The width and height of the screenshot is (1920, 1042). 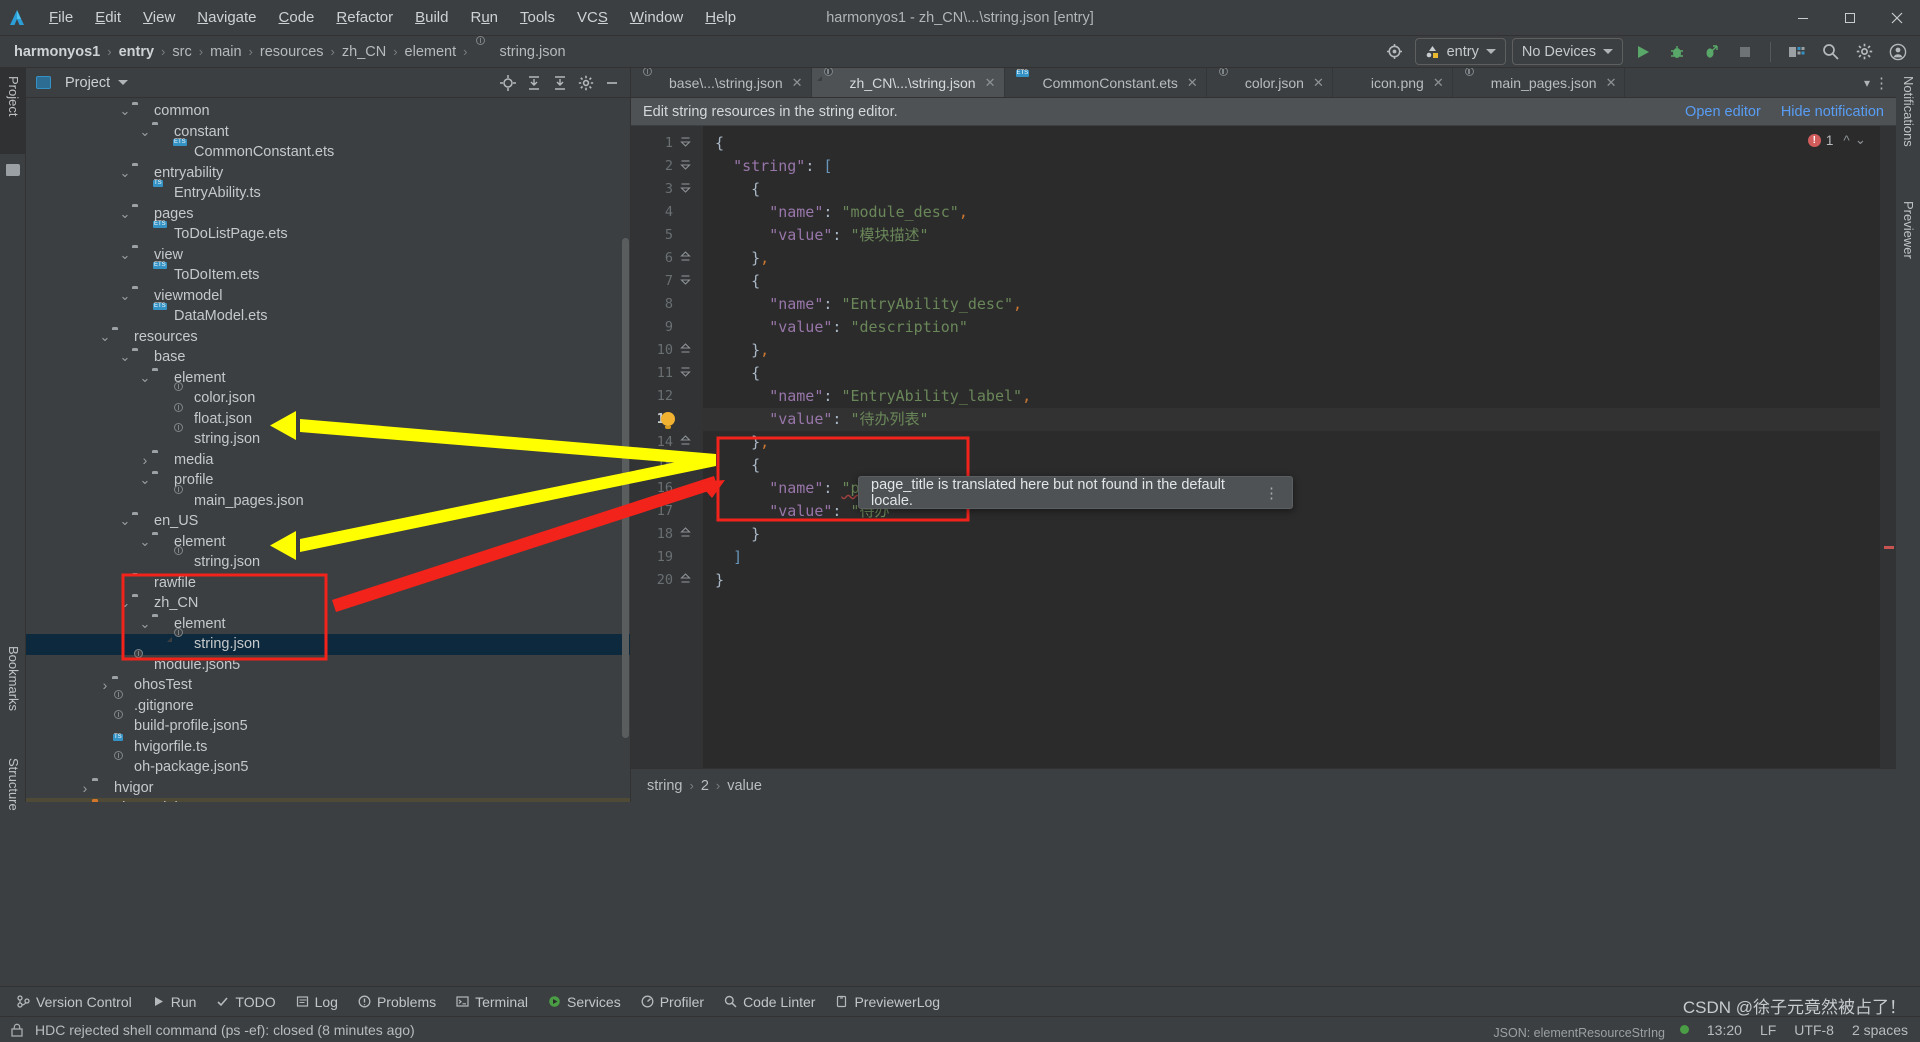 What do you see at coordinates (136, 52) in the screenshot?
I see `breadcrumb-module: entry` at bounding box center [136, 52].